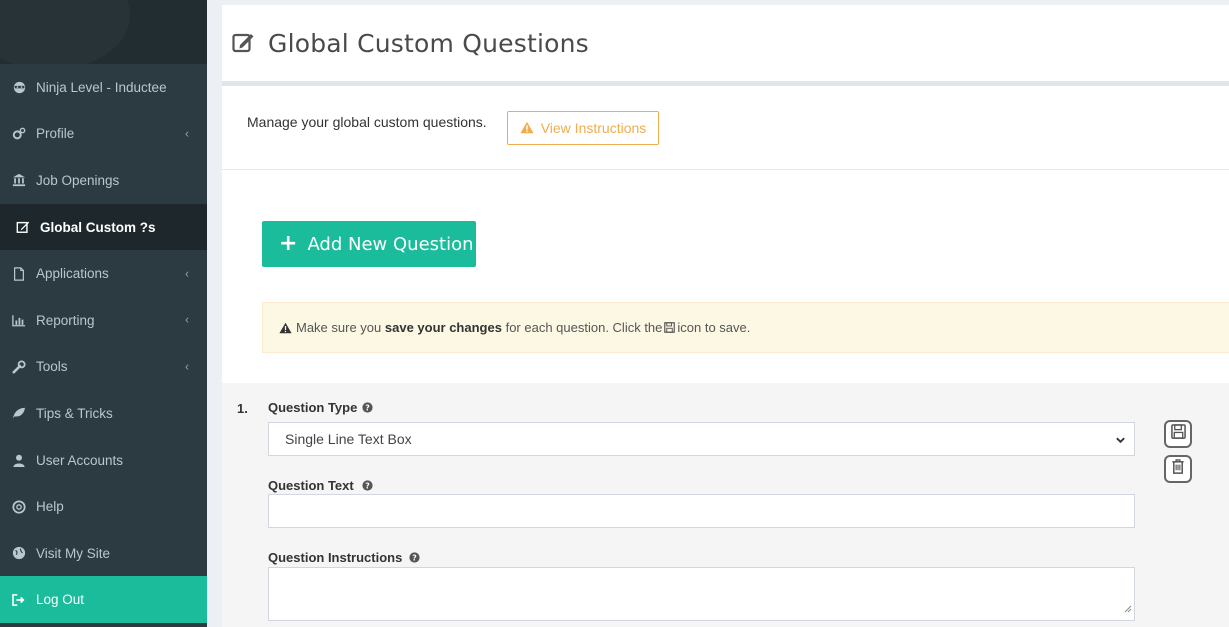  I want to click on sidebar-item-label: User Accounts, so click(80, 460).